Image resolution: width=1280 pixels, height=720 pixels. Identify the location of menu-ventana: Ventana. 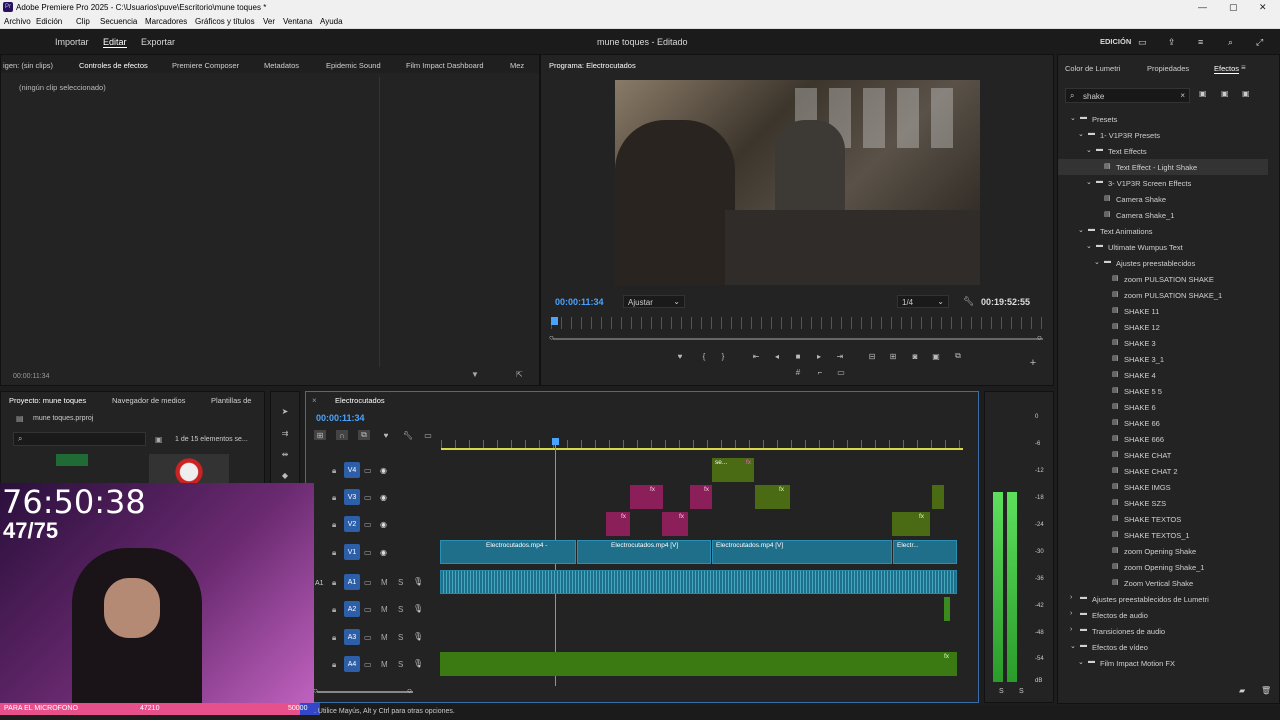
(297, 21).